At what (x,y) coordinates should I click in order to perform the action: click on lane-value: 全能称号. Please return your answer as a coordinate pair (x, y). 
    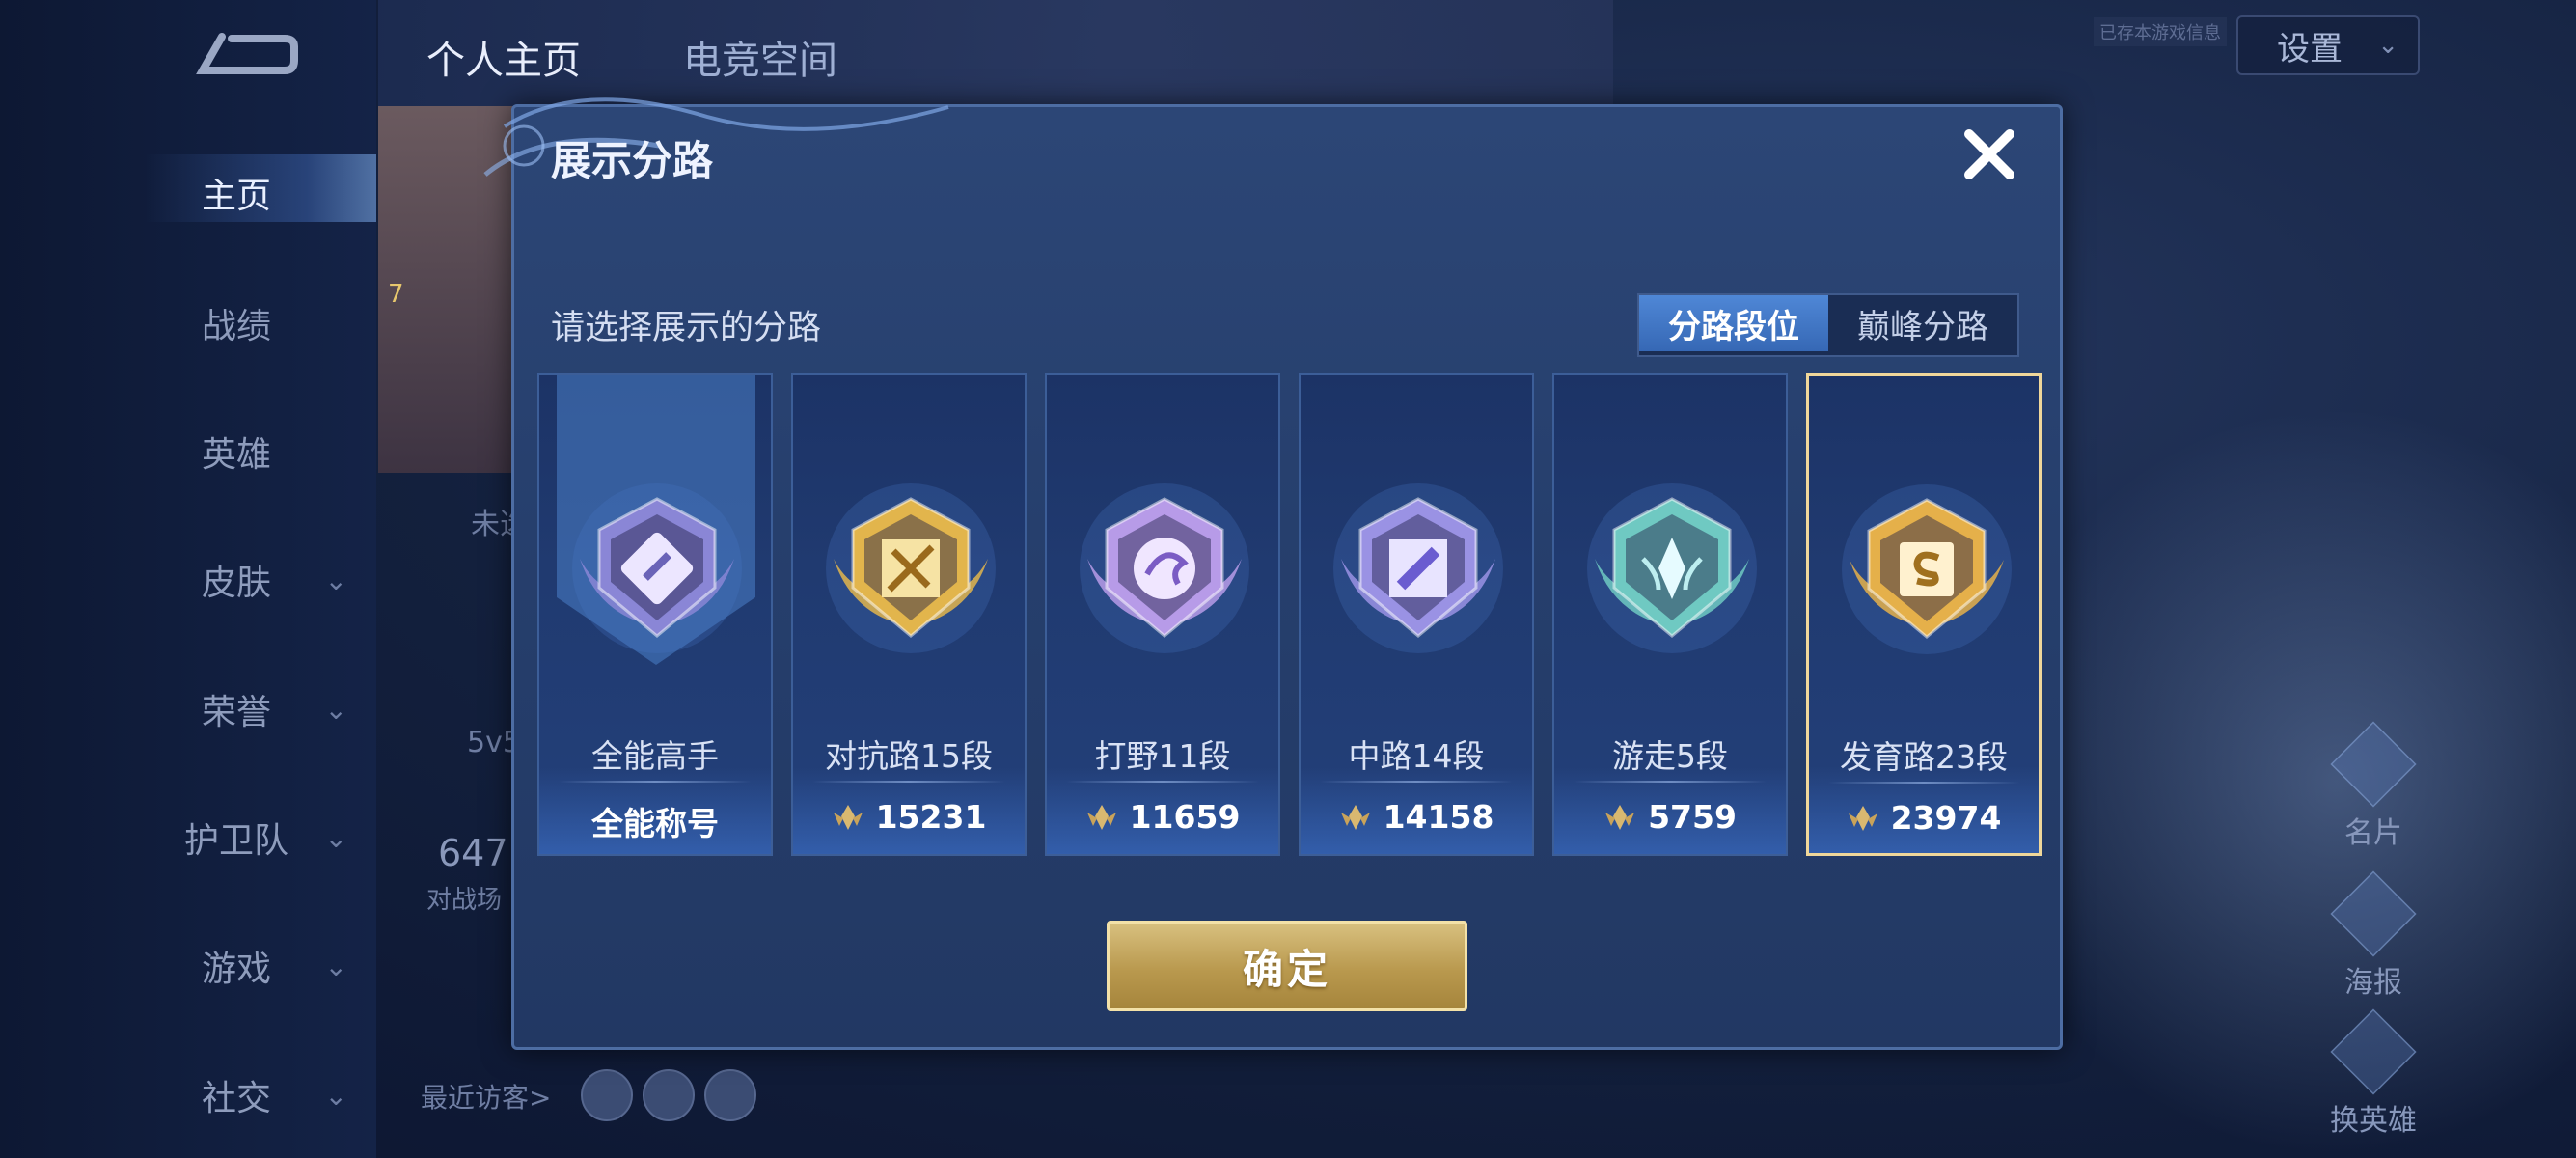
    Looking at the image, I should click on (655, 823).